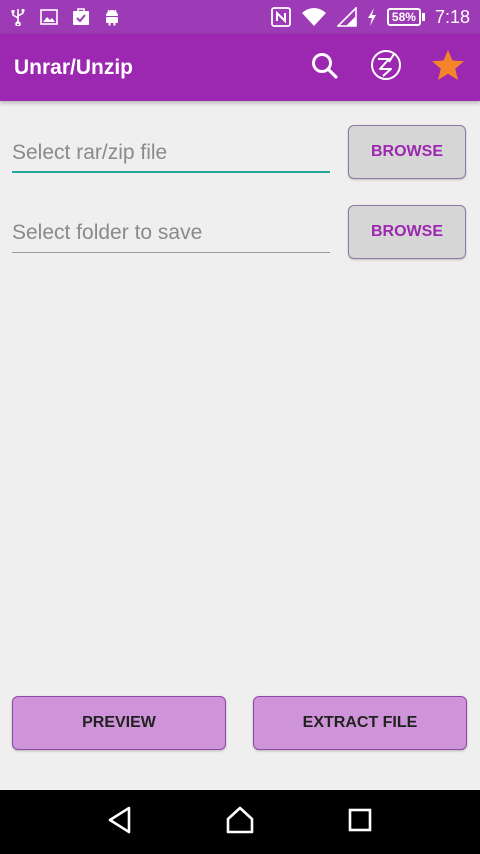 Image resolution: width=480 pixels, height=854 pixels. I want to click on usb-icon, so click(18, 17).